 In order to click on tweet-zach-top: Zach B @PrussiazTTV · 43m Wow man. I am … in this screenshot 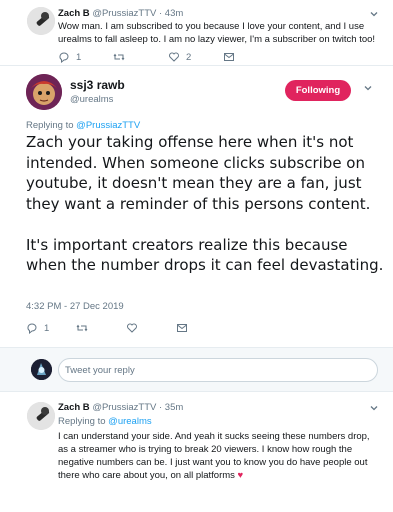, I will do `click(196, 33)`.